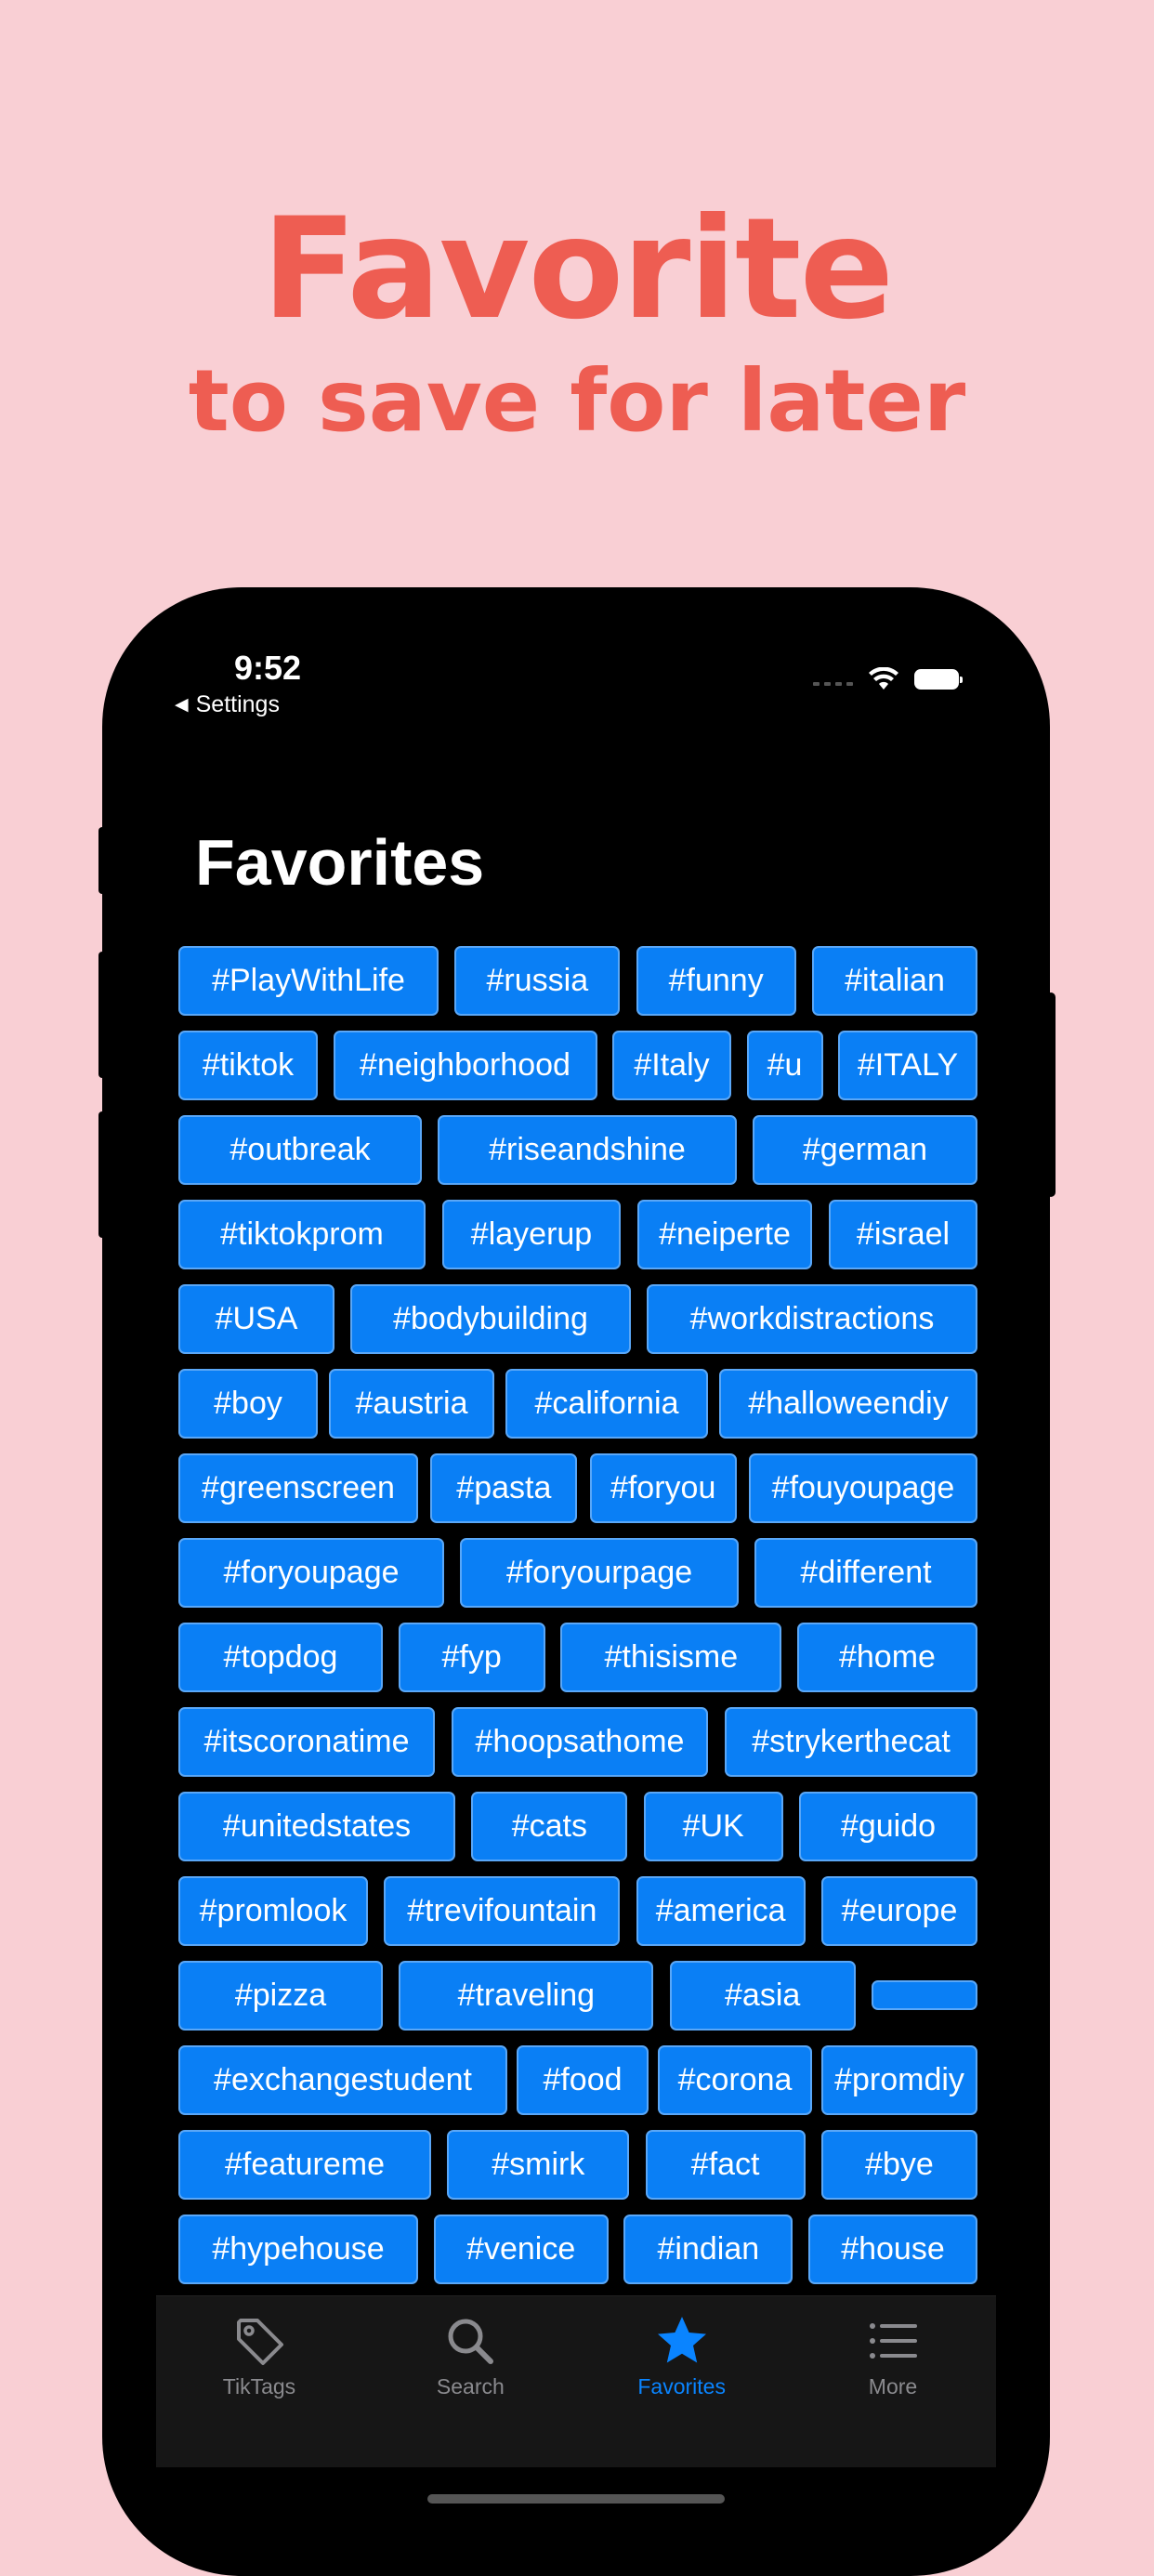  What do you see at coordinates (899, 2080) in the screenshot?
I see `hashtag-button: #promdiy` at bounding box center [899, 2080].